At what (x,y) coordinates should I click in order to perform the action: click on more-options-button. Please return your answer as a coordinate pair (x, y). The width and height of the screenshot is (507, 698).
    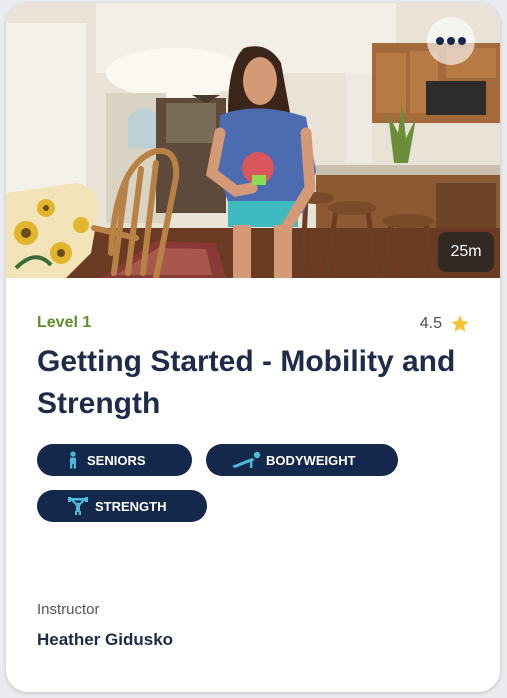
    Looking at the image, I should click on (451, 41).